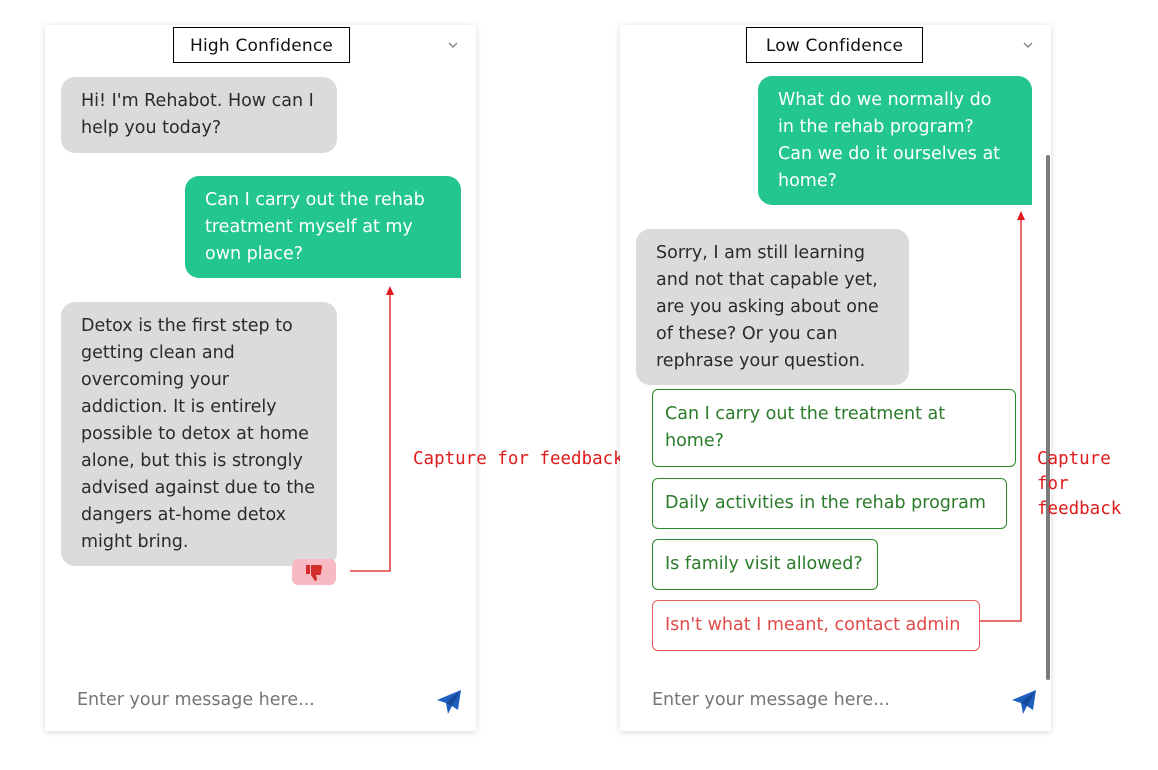  I want to click on suggestion-option: Daily activities in the rehab program, so click(829, 503).